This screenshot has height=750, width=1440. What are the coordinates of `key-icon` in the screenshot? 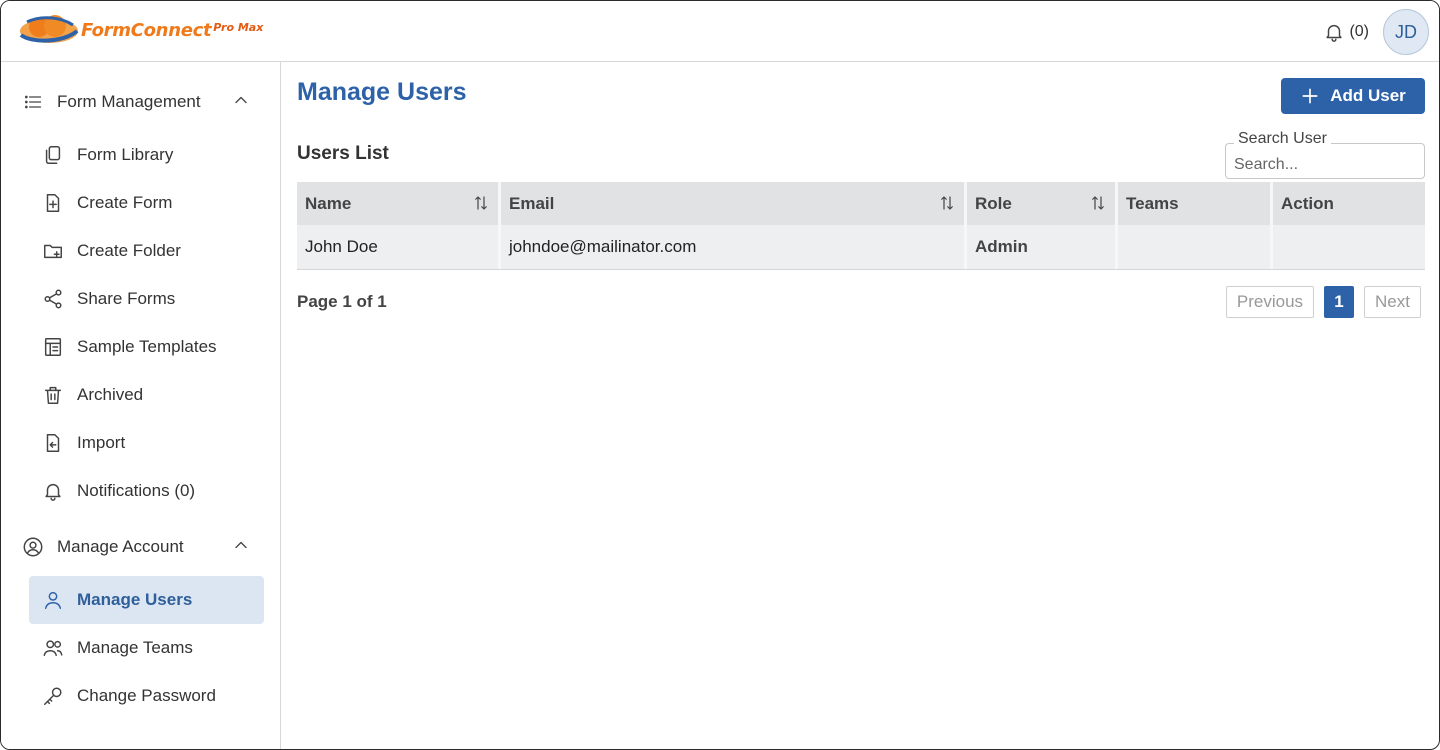 It's located at (53, 696).